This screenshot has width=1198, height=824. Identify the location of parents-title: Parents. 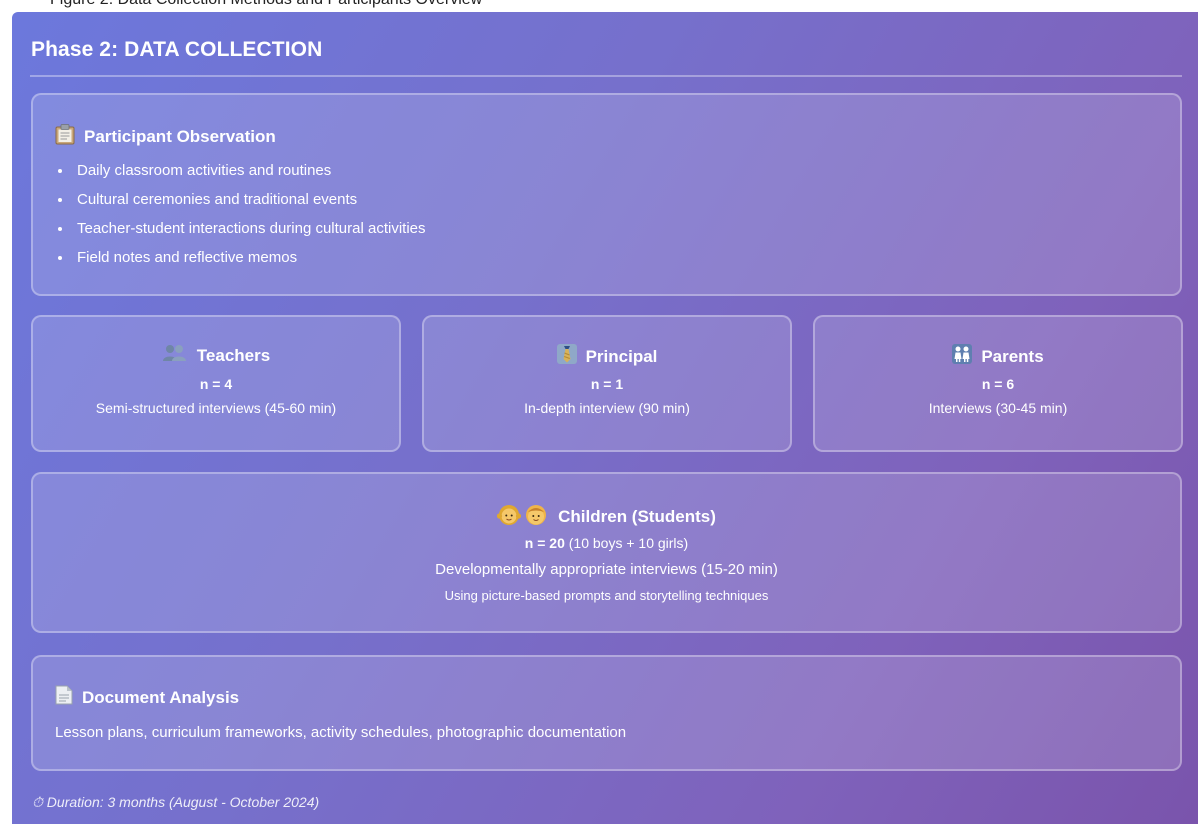
(1012, 356).